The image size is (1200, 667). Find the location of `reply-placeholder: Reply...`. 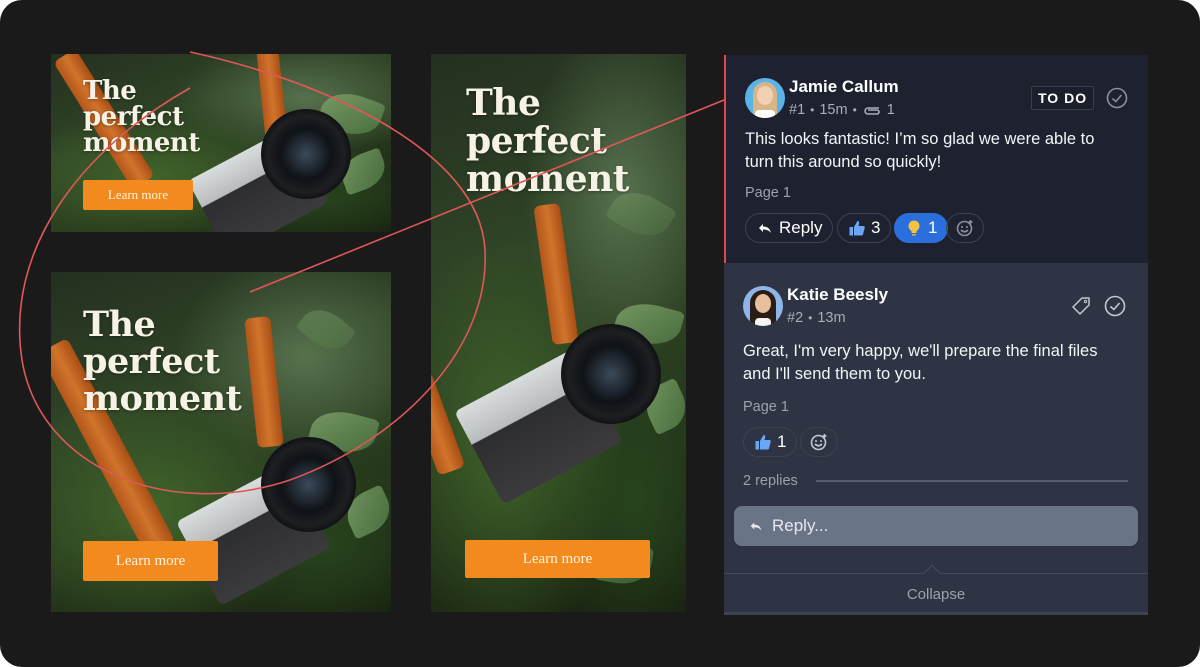

reply-placeholder: Reply... is located at coordinates (800, 525).